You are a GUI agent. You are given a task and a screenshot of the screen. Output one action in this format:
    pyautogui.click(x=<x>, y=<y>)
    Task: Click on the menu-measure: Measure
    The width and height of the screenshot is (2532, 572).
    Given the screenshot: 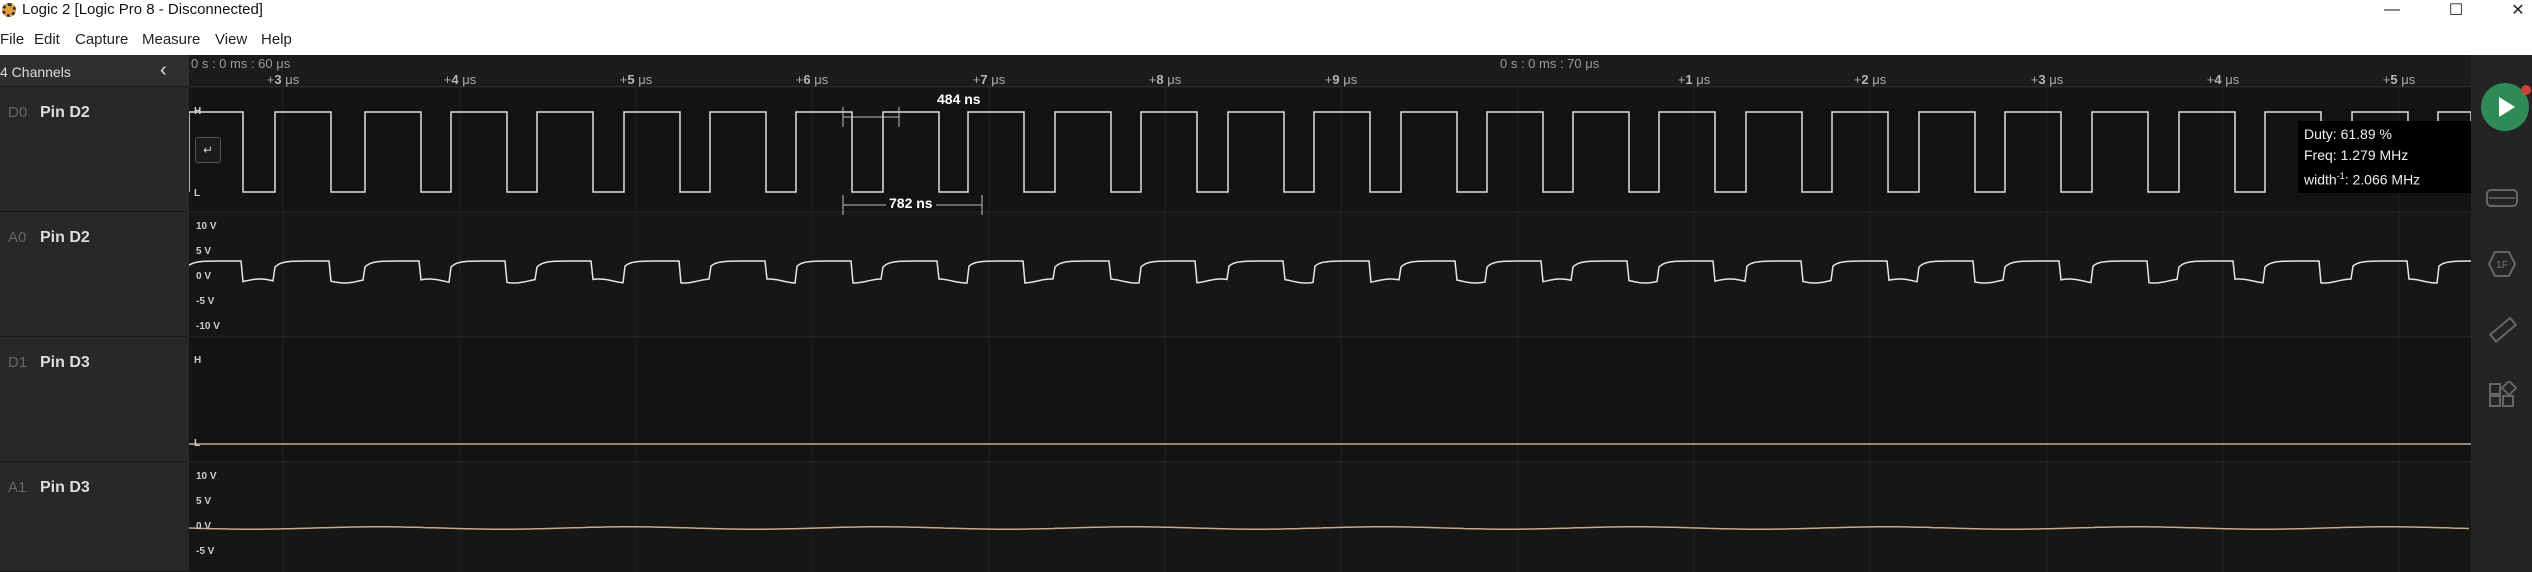 What is the action you would take?
    pyautogui.click(x=171, y=40)
    